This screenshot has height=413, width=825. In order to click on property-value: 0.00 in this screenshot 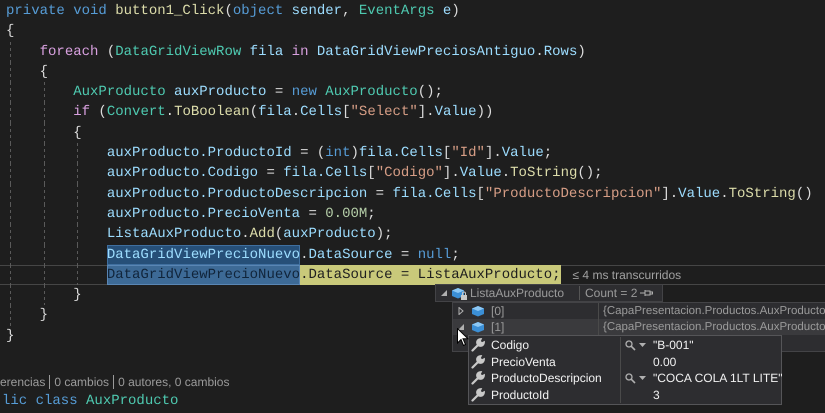, I will do `click(665, 361)`.